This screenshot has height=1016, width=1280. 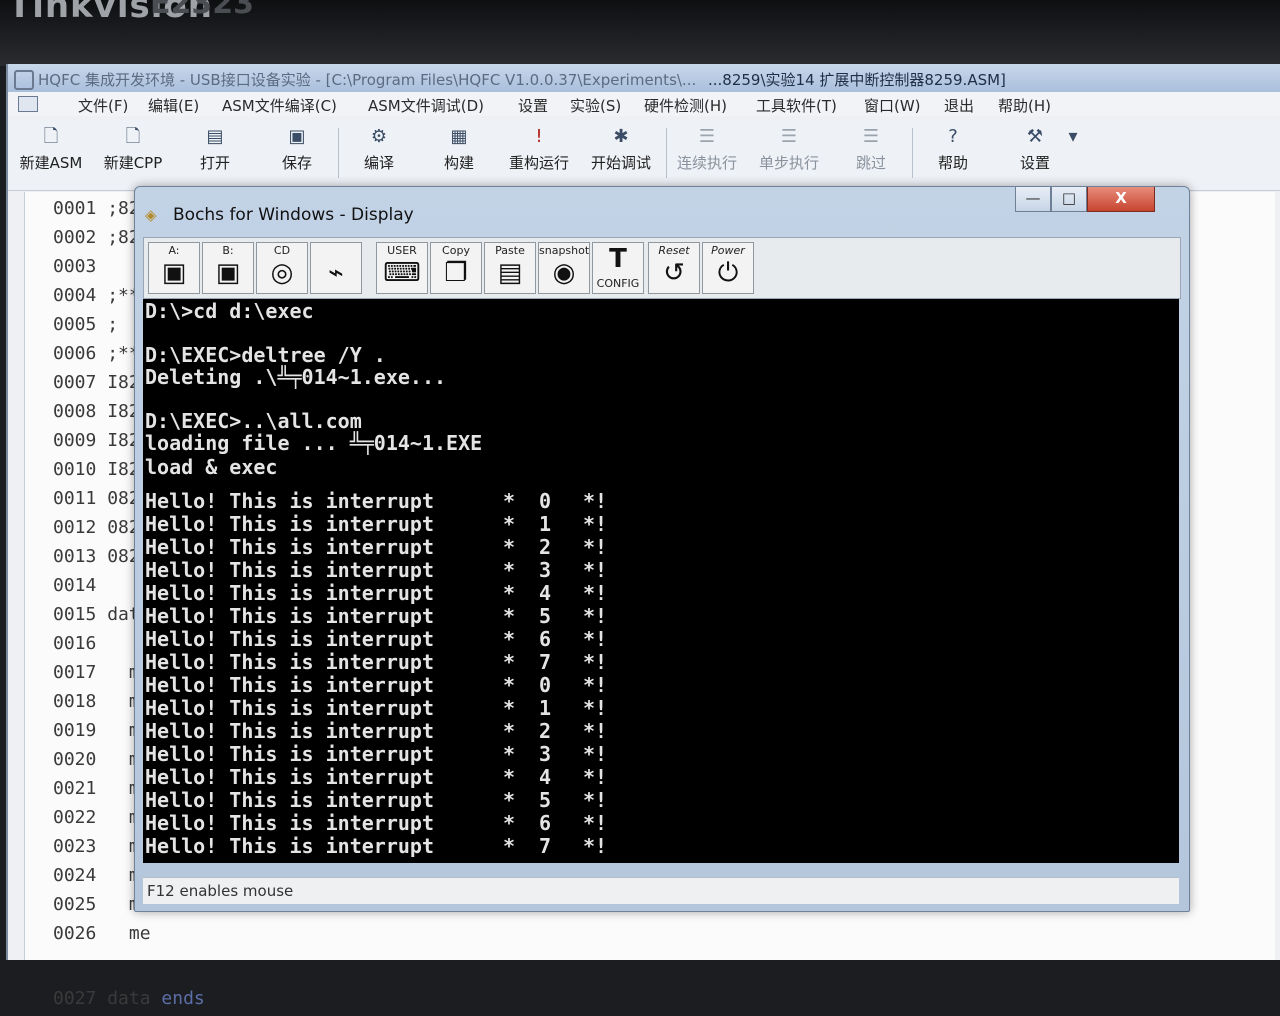 What do you see at coordinates (129, 998) in the screenshot?
I see `line-code: data` at bounding box center [129, 998].